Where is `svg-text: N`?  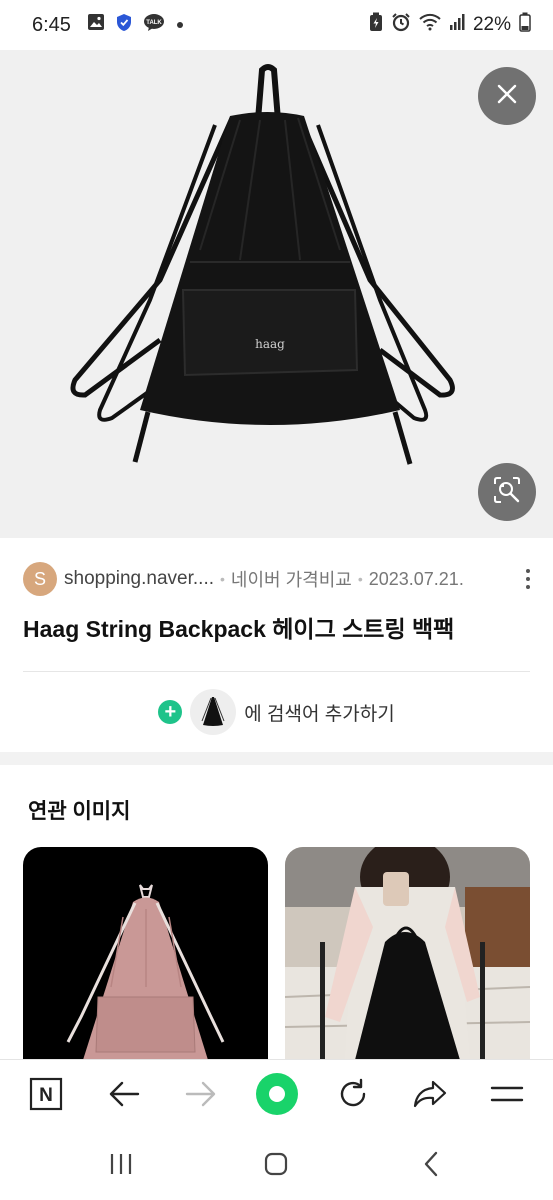 svg-text: N is located at coordinates (46, 1095).